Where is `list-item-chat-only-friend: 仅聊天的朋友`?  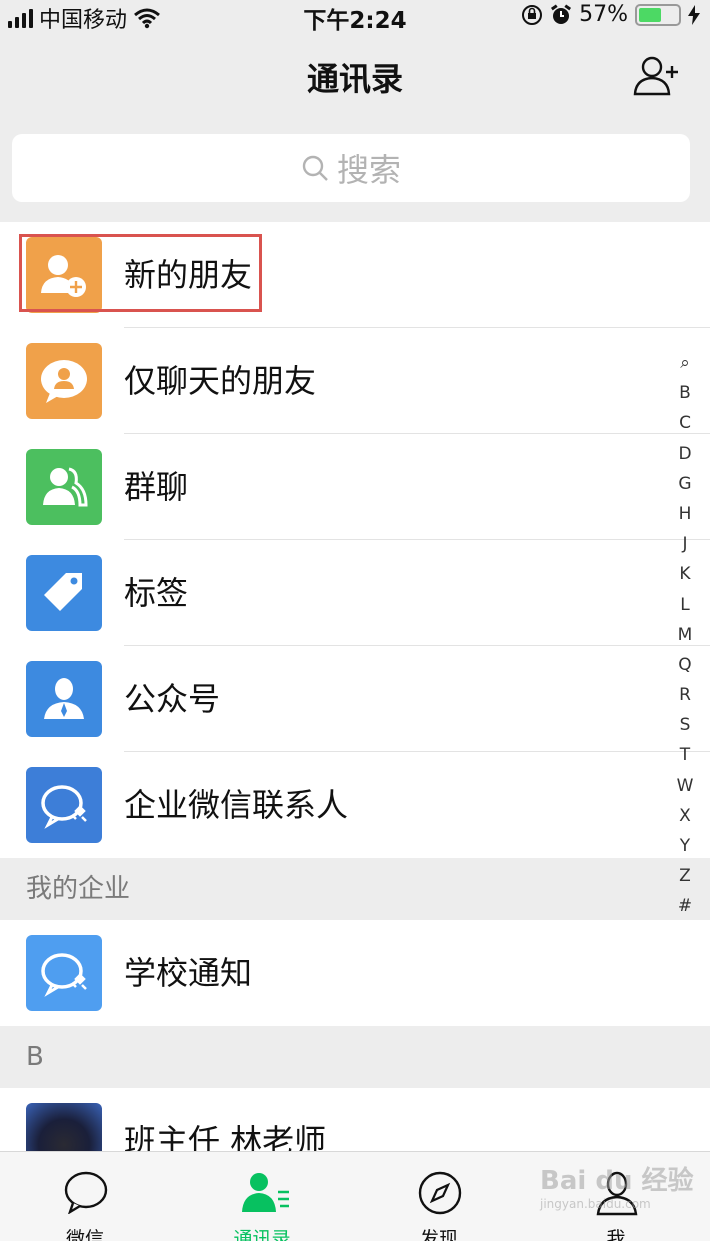 list-item-chat-only-friend: 仅聊天的朋友 is located at coordinates (355, 381).